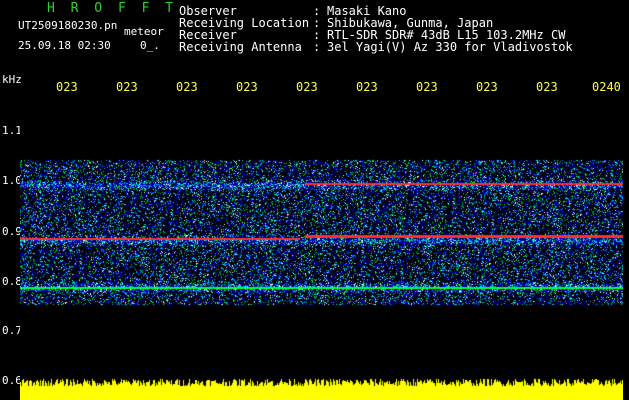  Describe the element at coordinates (606, 87) in the screenshot. I see `time-tick-label: 0240` at that location.